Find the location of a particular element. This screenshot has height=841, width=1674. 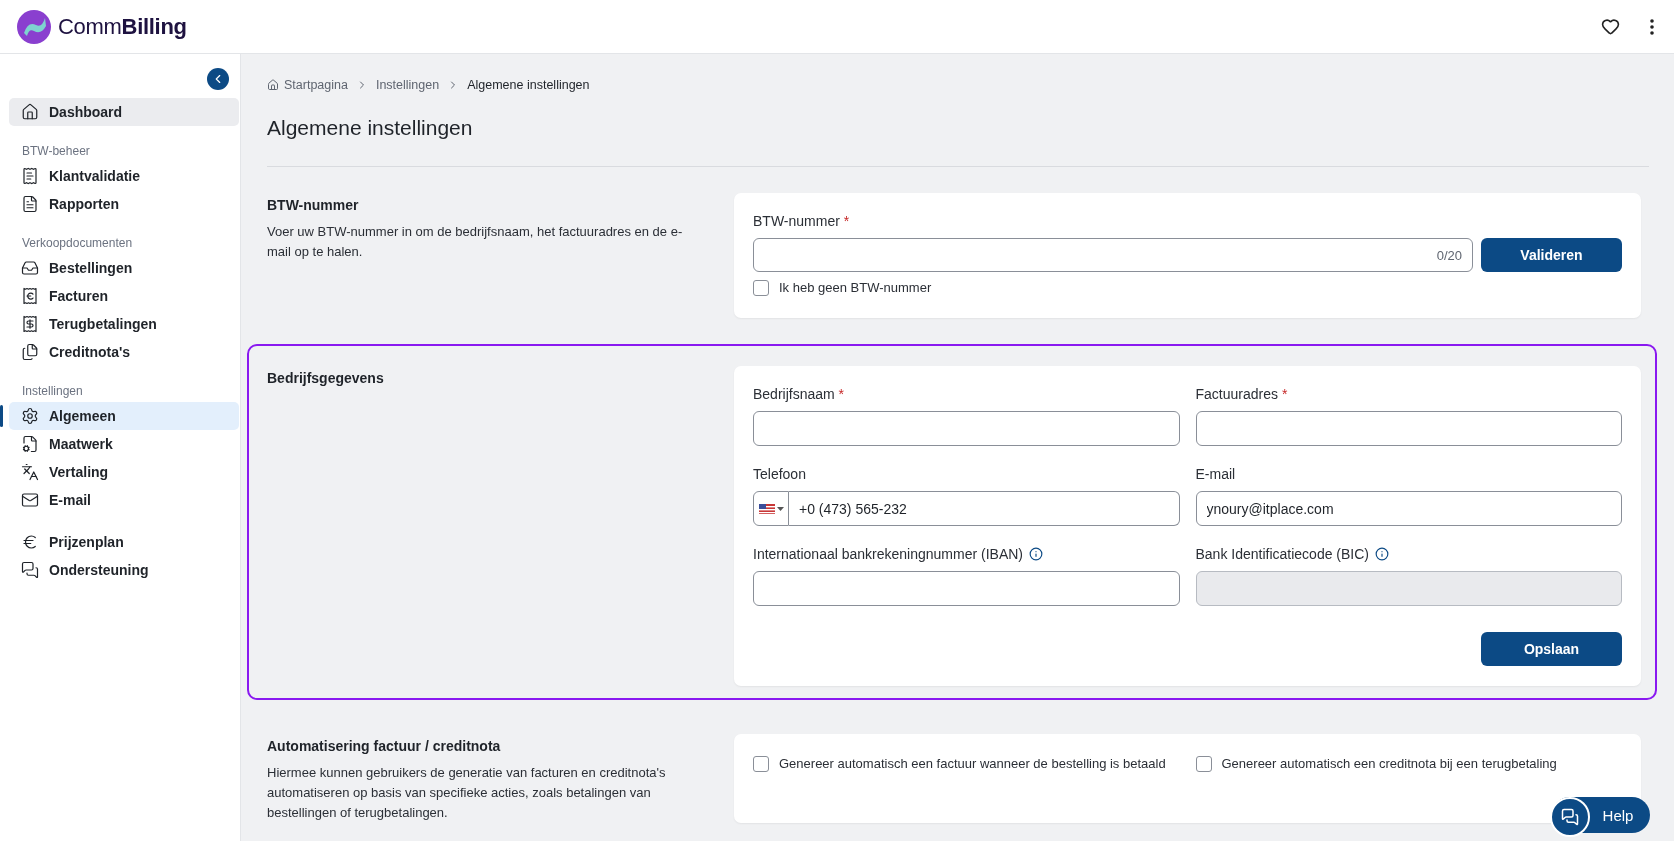

field-label: Factuuradres * is located at coordinates (1241, 394).